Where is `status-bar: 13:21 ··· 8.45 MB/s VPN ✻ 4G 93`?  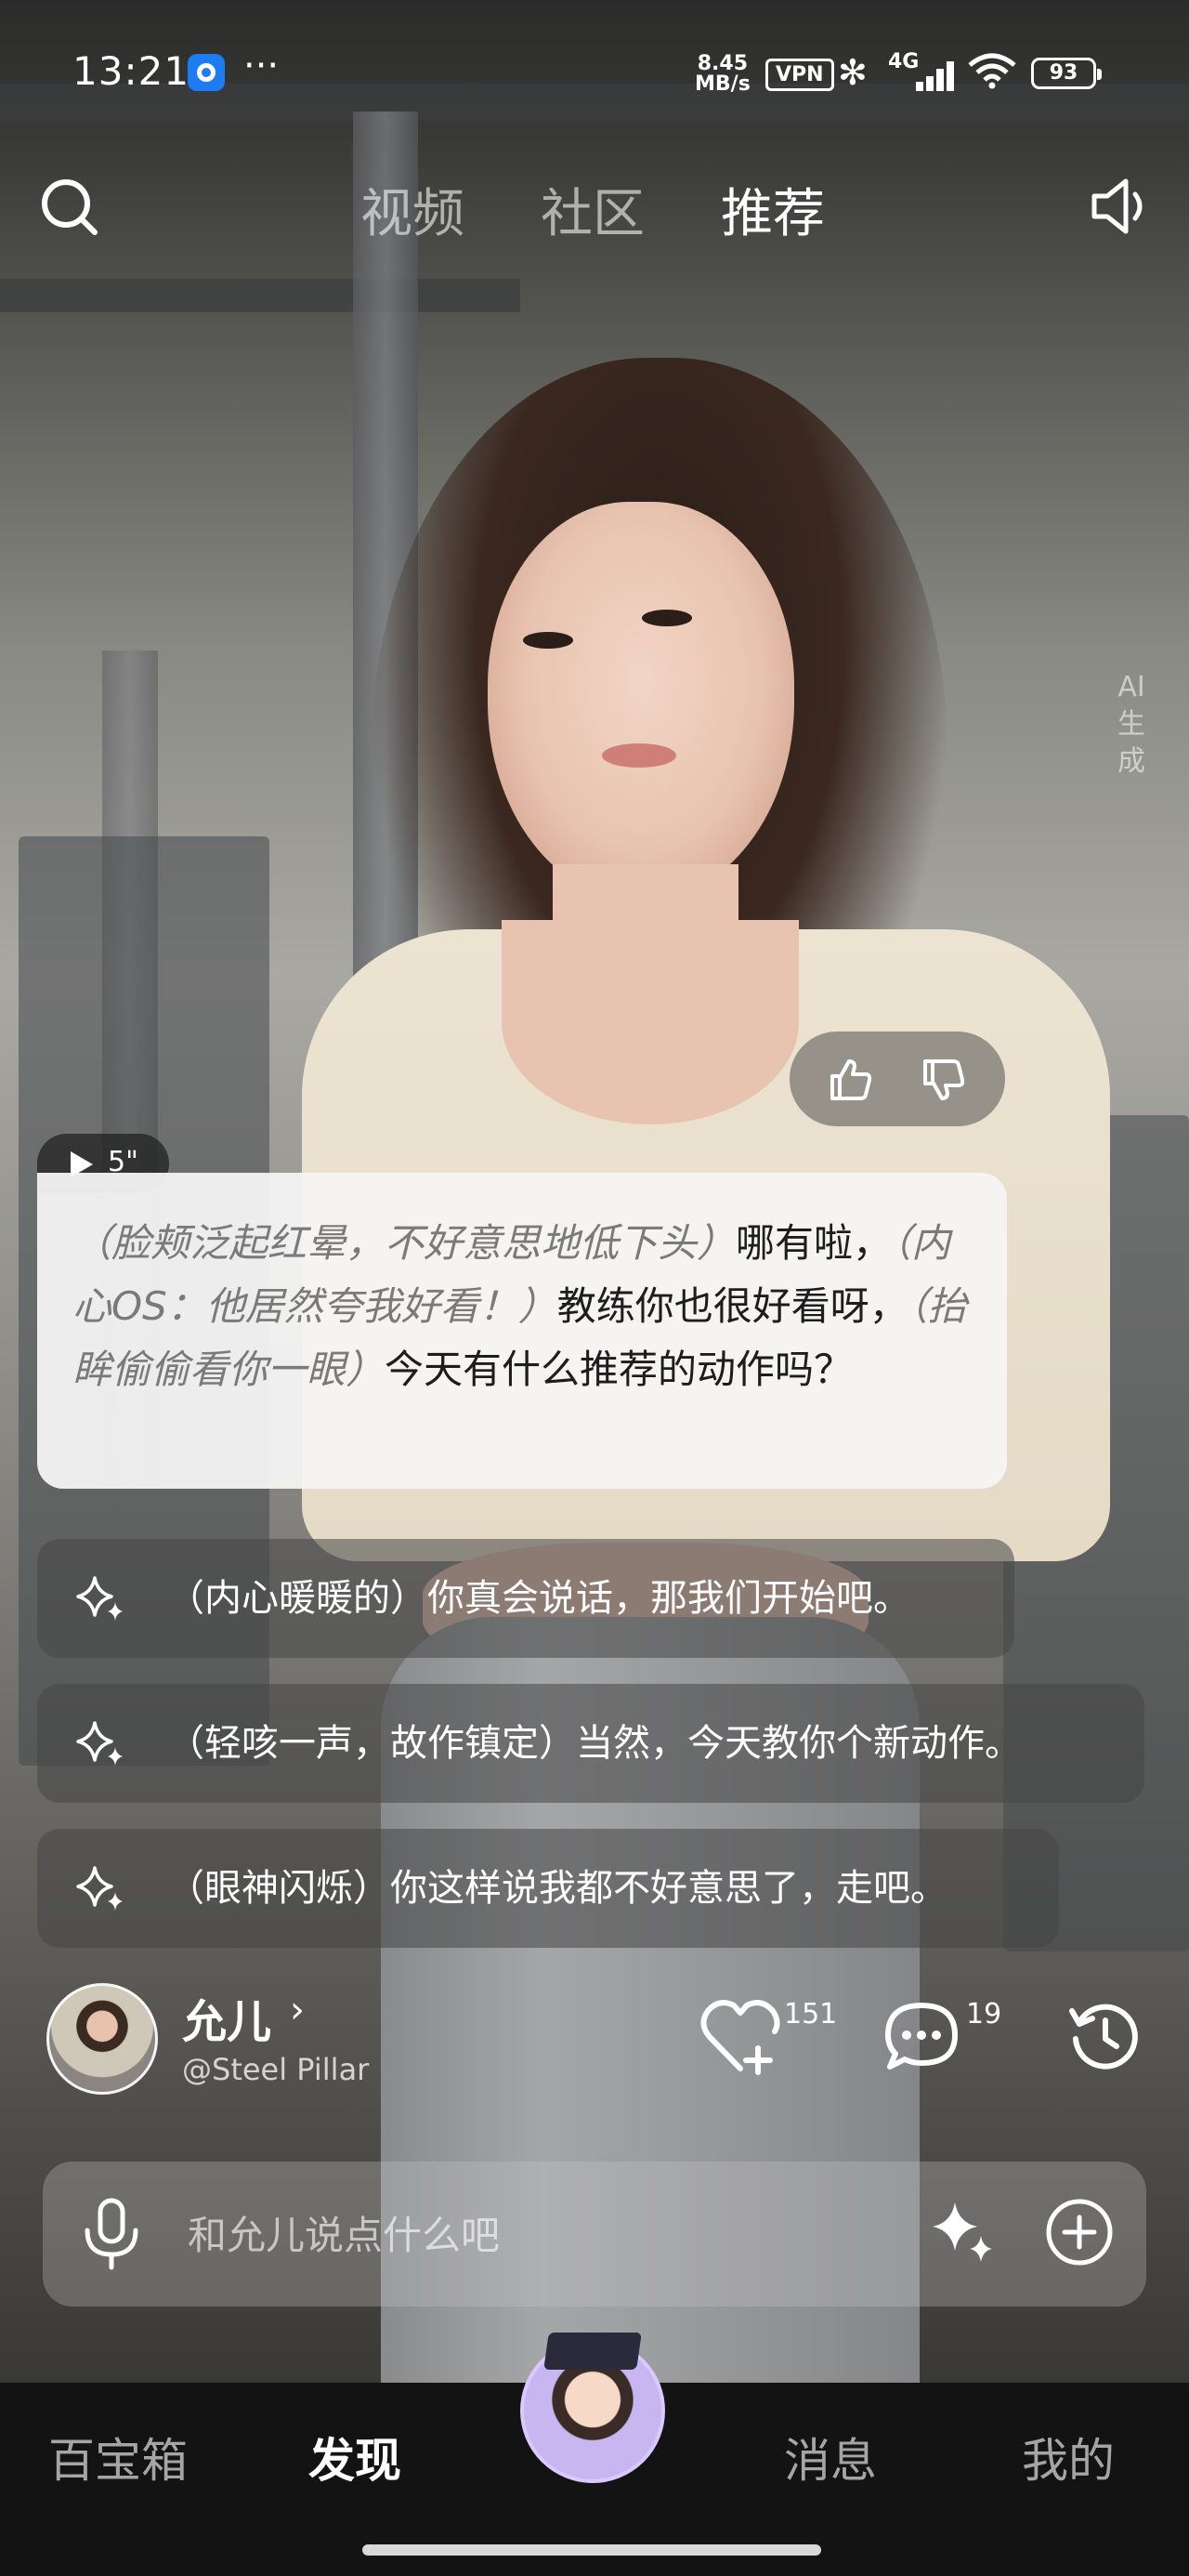
status-bar: 13:21 ··· 8.45 MB/s VPN ✻ 4G 93 is located at coordinates (594, 74).